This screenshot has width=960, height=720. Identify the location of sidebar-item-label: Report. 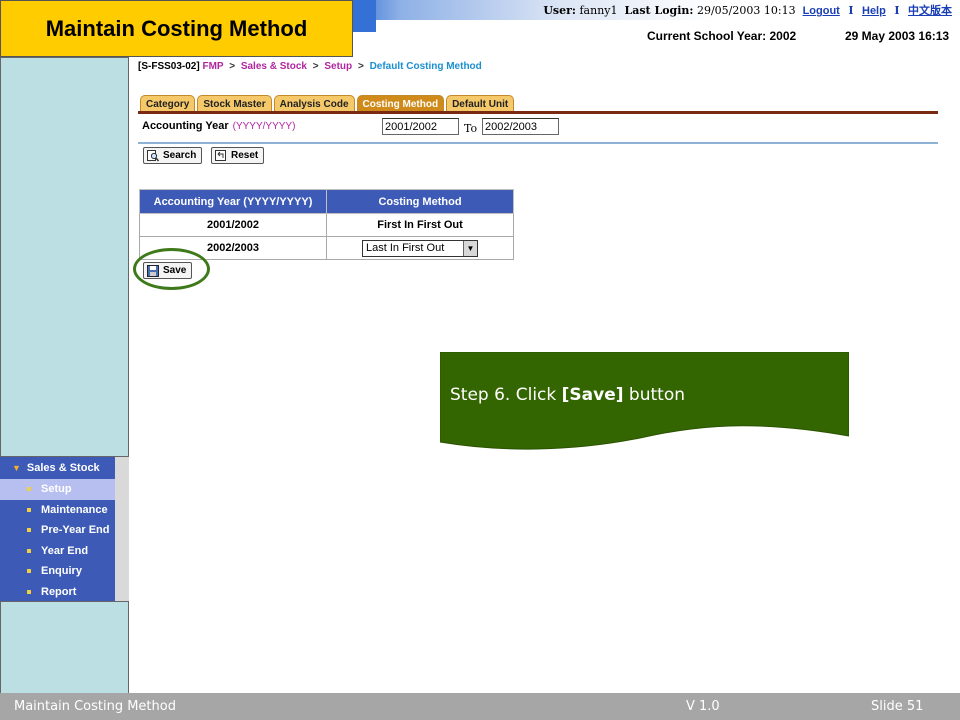
(59, 591).